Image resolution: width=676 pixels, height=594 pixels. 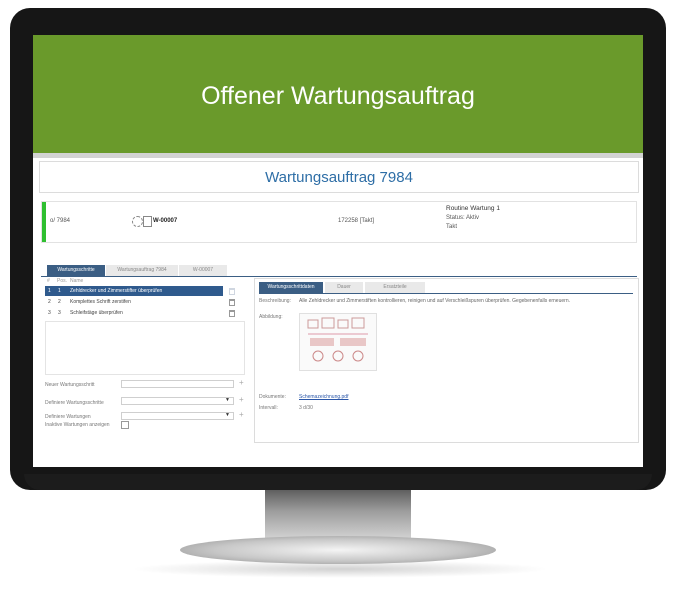 I want to click on page-title: Wartungsauftrag 7984, so click(x=339, y=177).